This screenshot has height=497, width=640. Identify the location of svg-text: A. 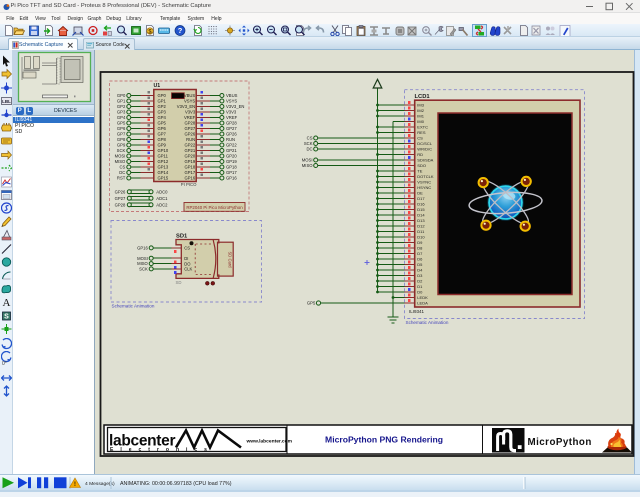
(7, 302).